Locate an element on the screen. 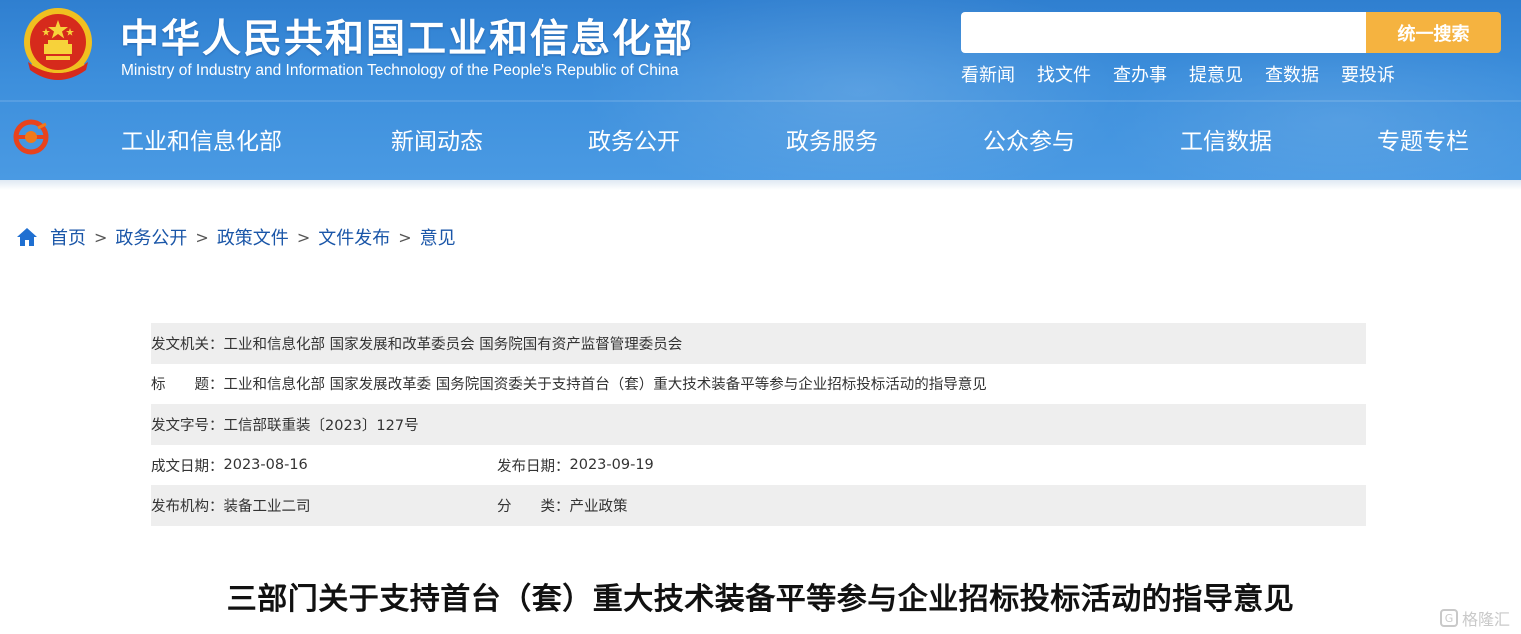 This screenshot has height=634, width=1521. quick-links: 看新闻 找文件 查办事 提意见 查数据 要投诉 is located at coordinates (1189, 74).